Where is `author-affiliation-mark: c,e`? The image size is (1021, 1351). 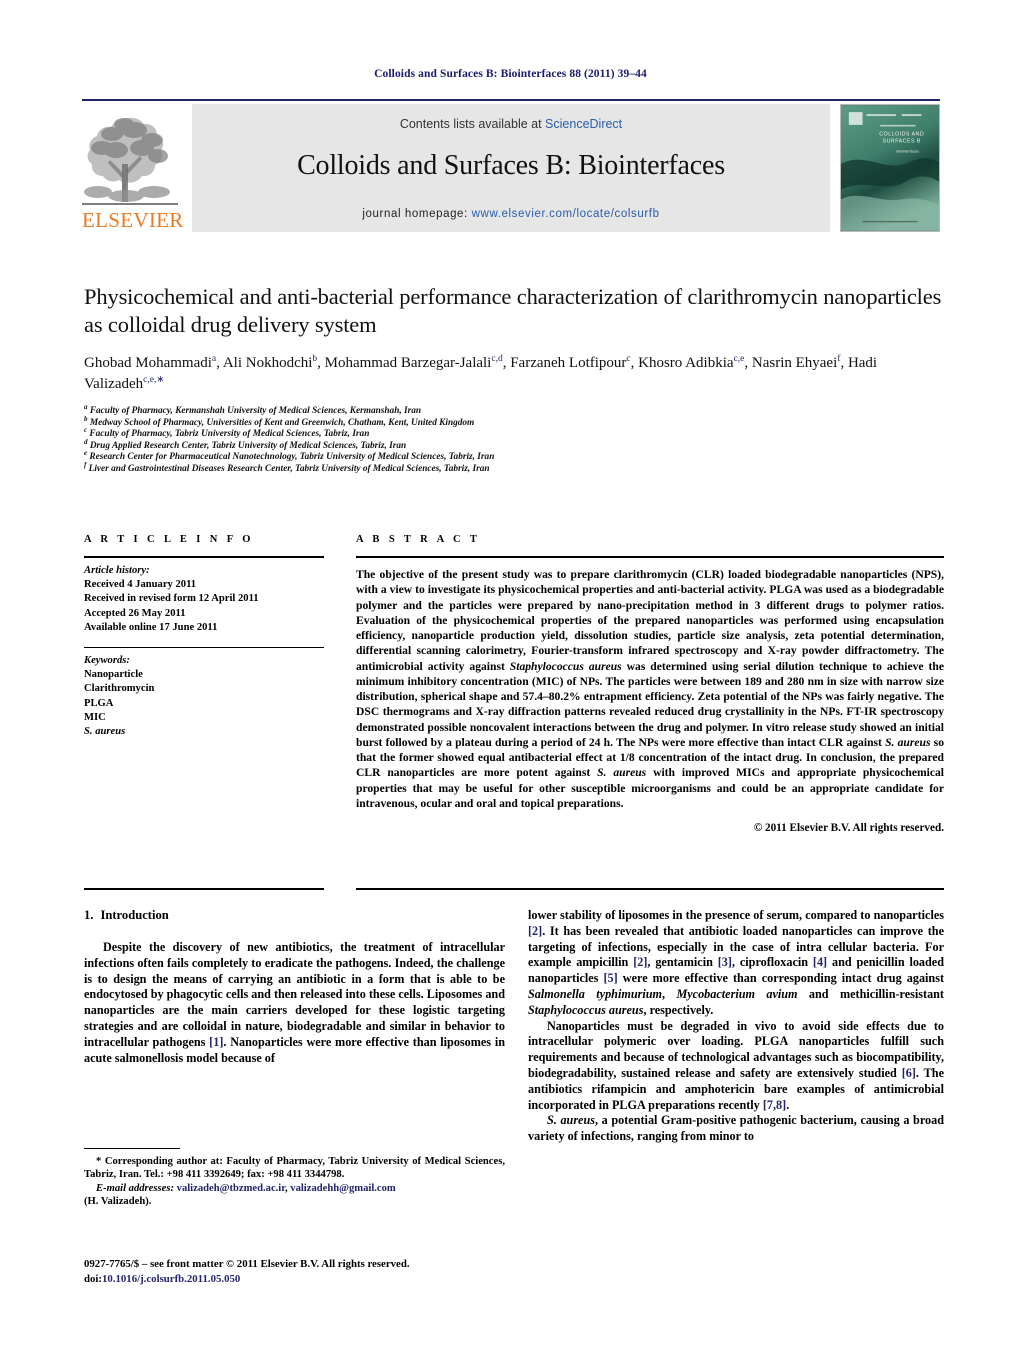
author-affiliation-mark: c,e is located at coordinates (739, 359).